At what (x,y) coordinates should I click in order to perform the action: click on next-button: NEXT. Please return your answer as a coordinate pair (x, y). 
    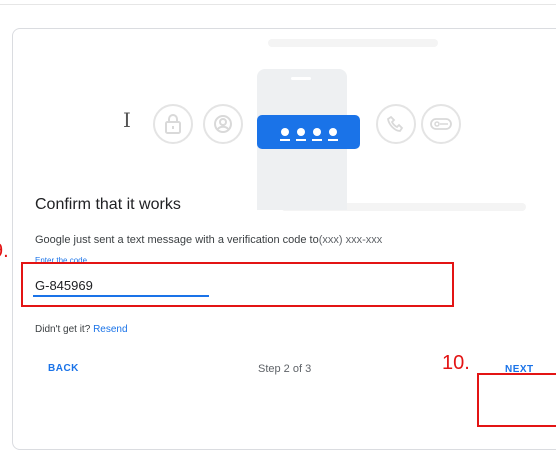
    Looking at the image, I should click on (519, 369).